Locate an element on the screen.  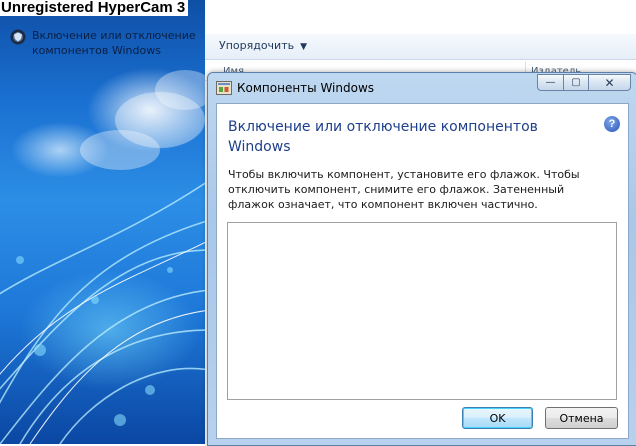
caption-buttons: — ▢ ✕ is located at coordinates (584, 82).